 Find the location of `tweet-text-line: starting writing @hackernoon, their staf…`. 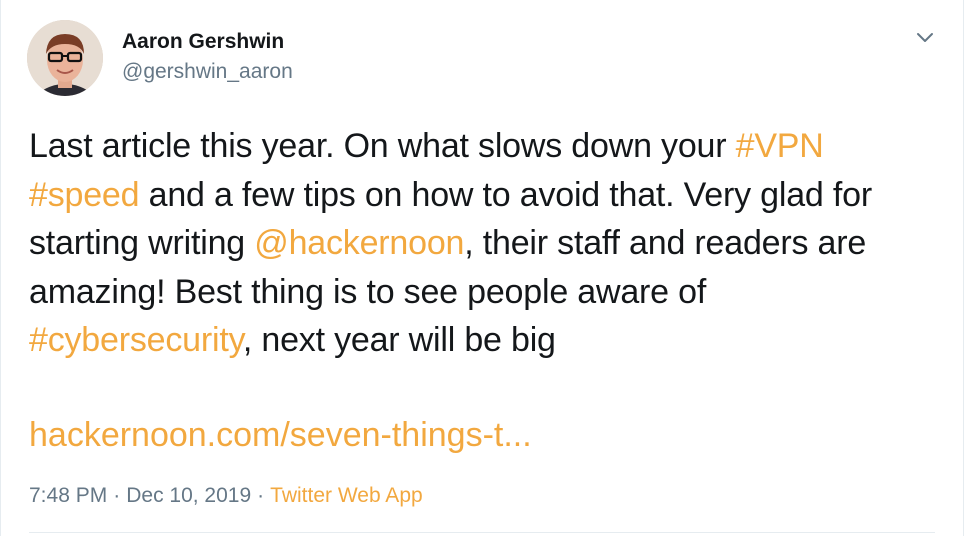

tweet-text-line: starting writing @hackernoon, their staf… is located at coordinates (484, 243).